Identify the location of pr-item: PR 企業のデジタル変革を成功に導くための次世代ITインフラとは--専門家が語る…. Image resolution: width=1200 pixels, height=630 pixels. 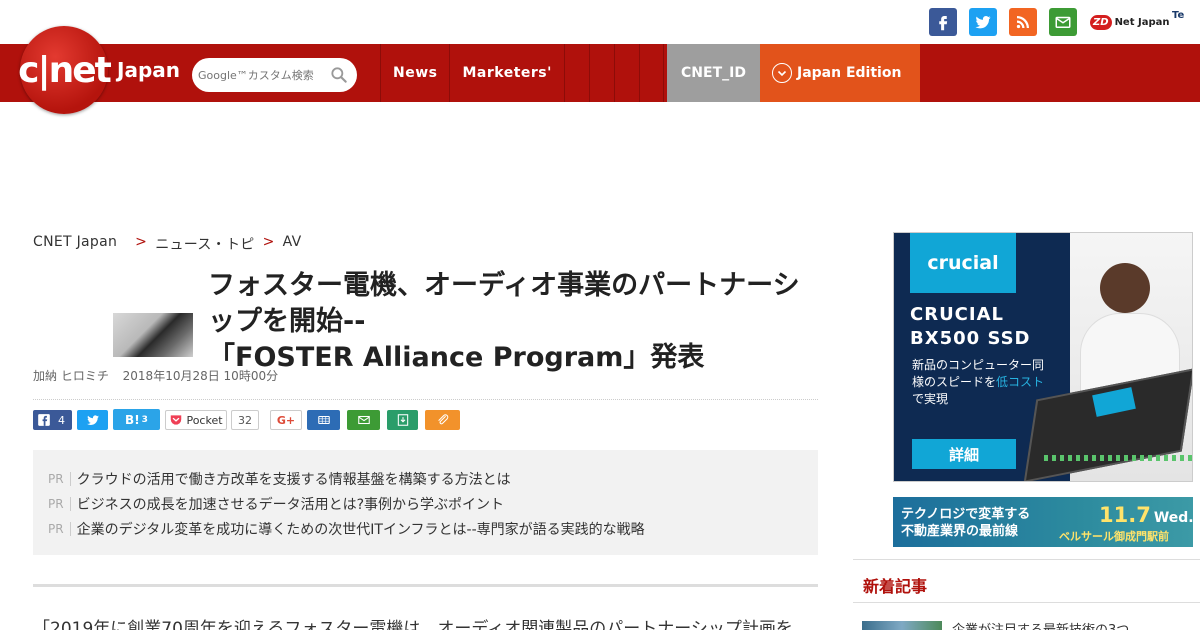
(425, 528).